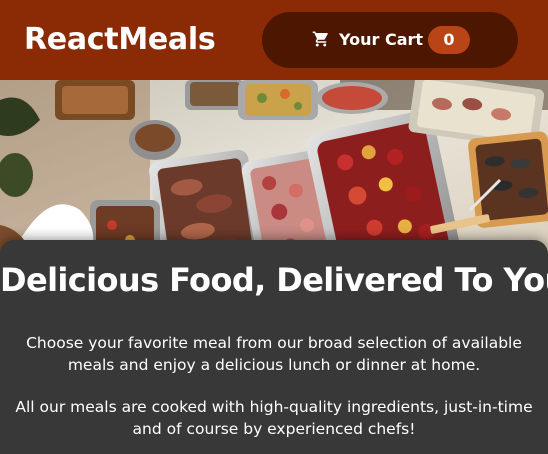 Image resolution: width=548 pixels, height=454 pixels. What do you see at coordinates (120, 39) in the screenshot?
I see `brand-title: ReactMeals` at bounding box center [120, 39].